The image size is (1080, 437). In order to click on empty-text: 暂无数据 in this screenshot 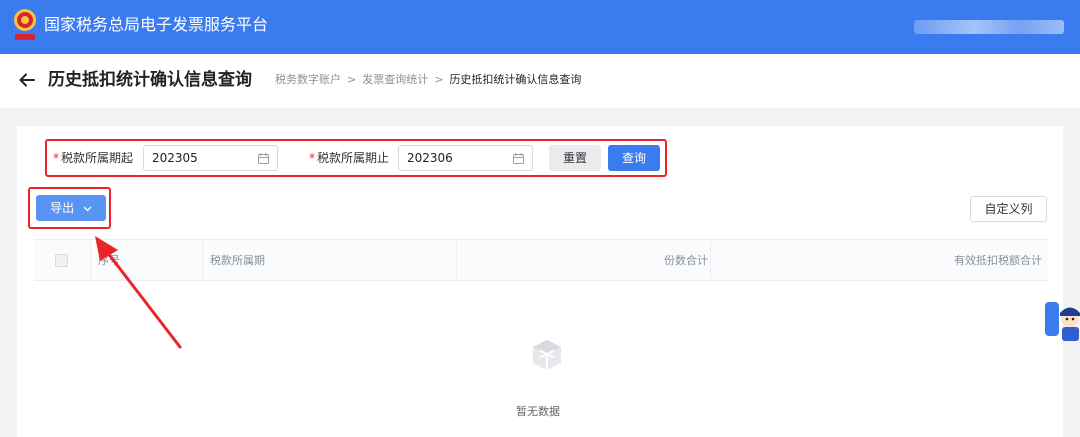, I will do `click(538, 411)`.